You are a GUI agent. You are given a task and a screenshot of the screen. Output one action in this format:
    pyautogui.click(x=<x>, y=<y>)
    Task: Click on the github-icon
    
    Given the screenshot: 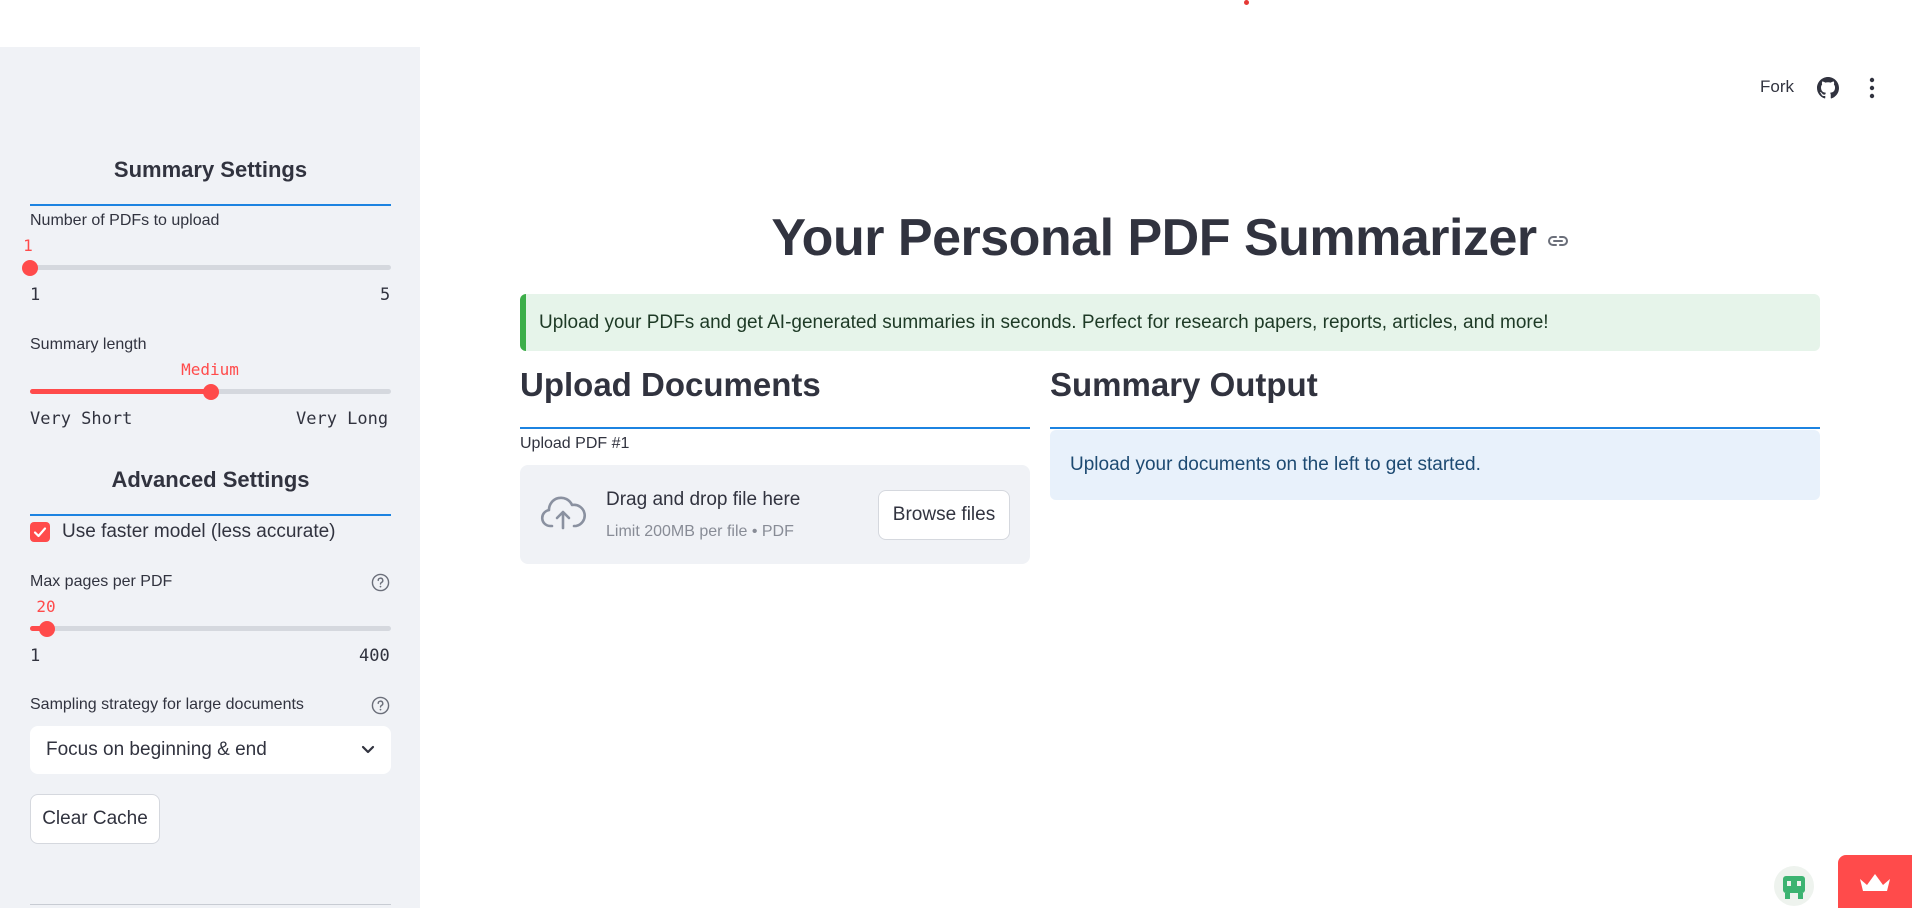 What is the action you would take?
    pyautogui.click(x=1828, y=88)
    